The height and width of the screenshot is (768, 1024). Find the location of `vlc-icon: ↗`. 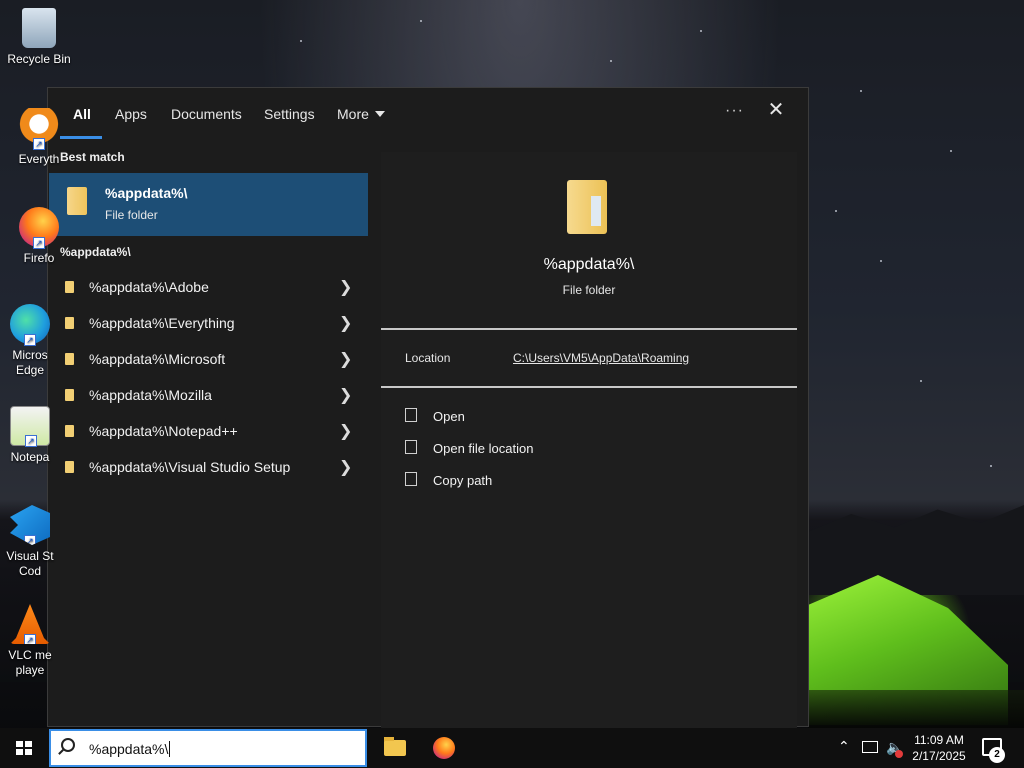

vlc-icon: ↗ is located at coordinates (30, 624).